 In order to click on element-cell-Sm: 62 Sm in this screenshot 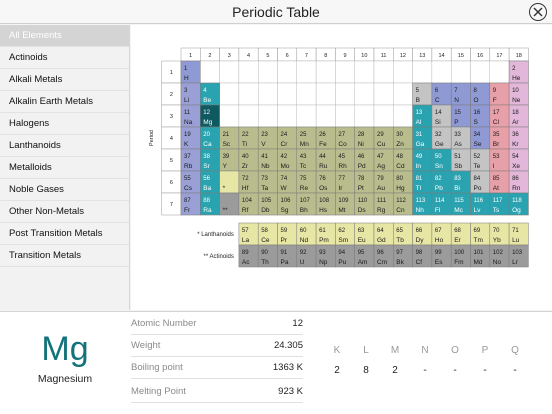, I will do `click(345, 234)`.